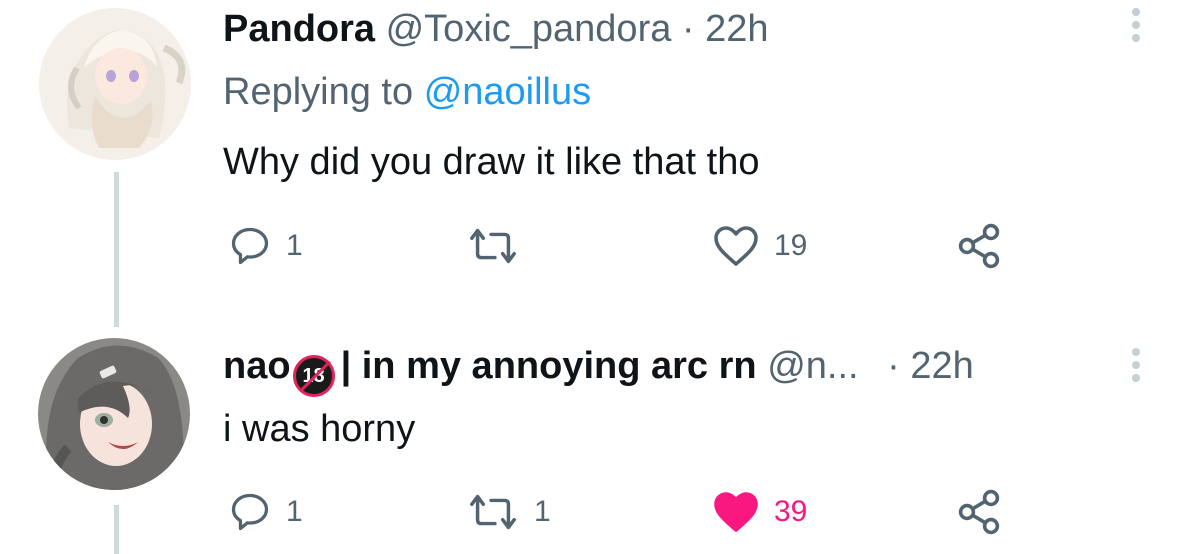 Image resolution: width=1200 pixels, height=554 pixels. What do you see at coordinates (318, 92) in the screenshot?
I see `replying-to-label: Replying to` at bounding box center [318, 92].